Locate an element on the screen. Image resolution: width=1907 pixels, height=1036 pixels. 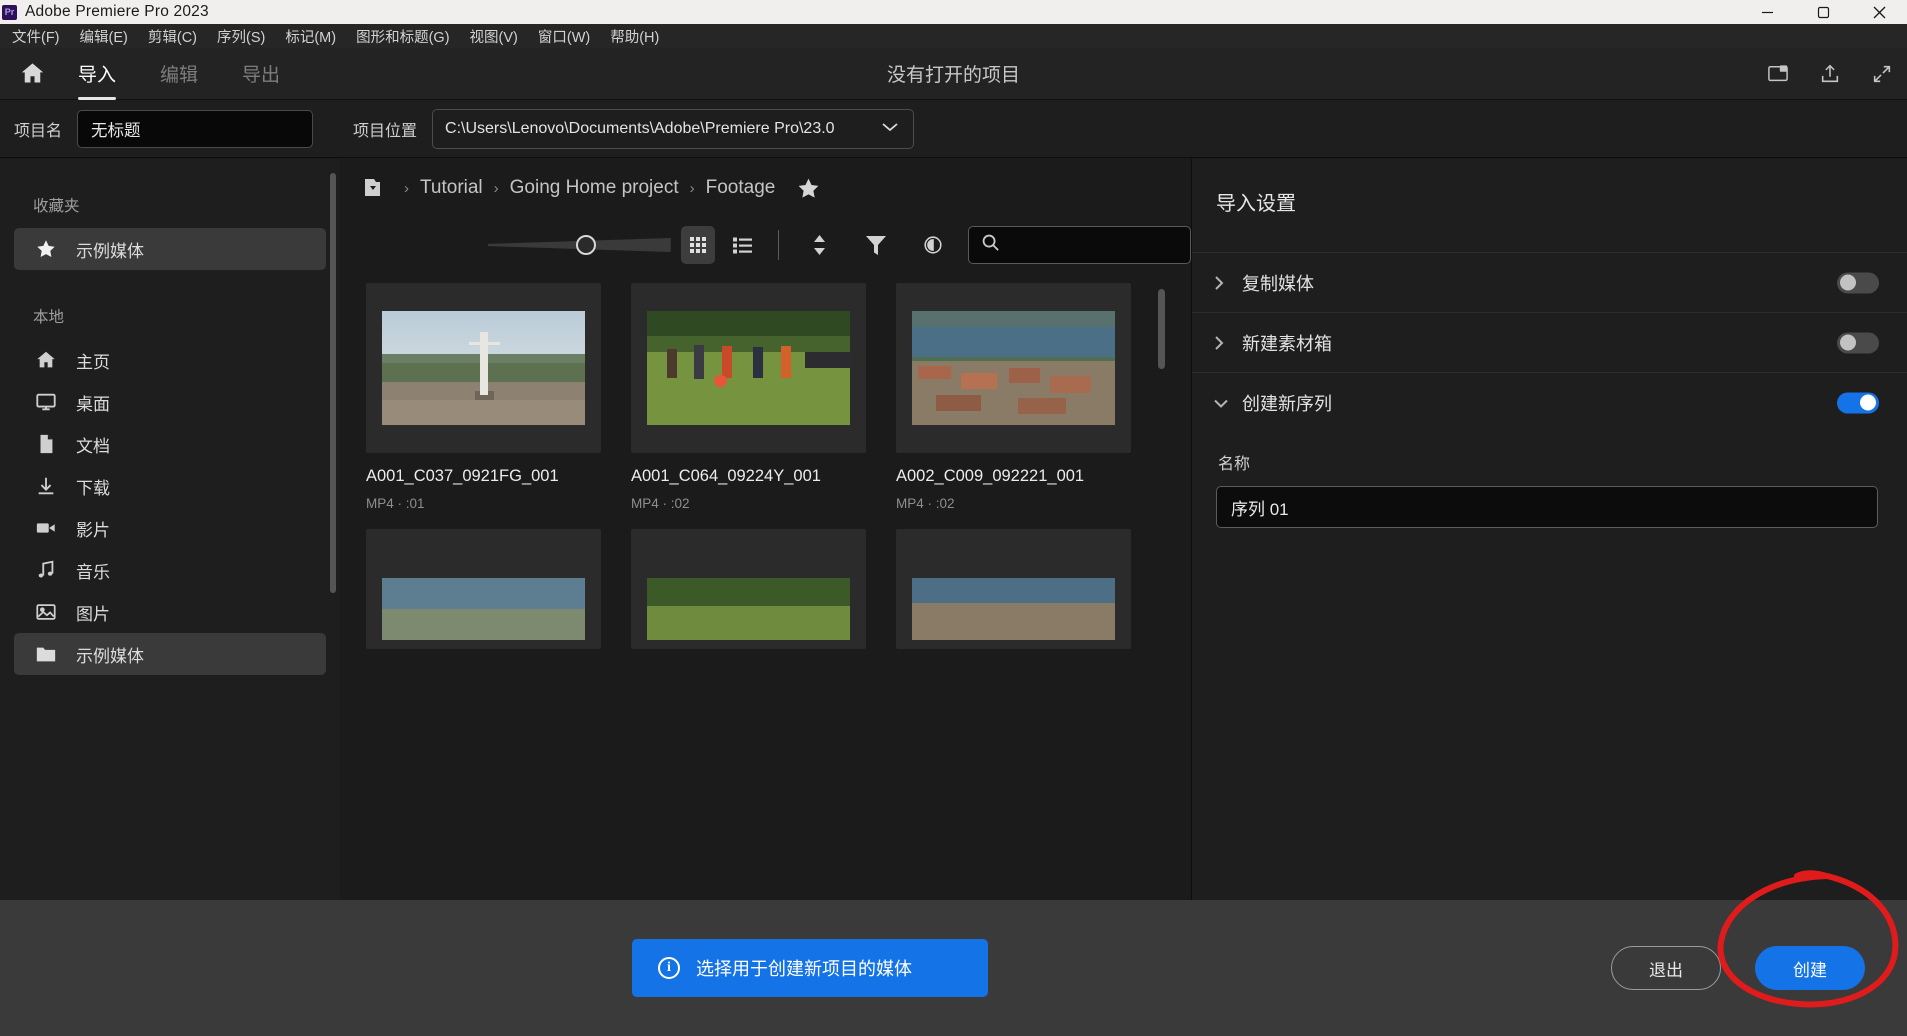
media-meta: MP4 · :02 is located at coordinates (925, 503).